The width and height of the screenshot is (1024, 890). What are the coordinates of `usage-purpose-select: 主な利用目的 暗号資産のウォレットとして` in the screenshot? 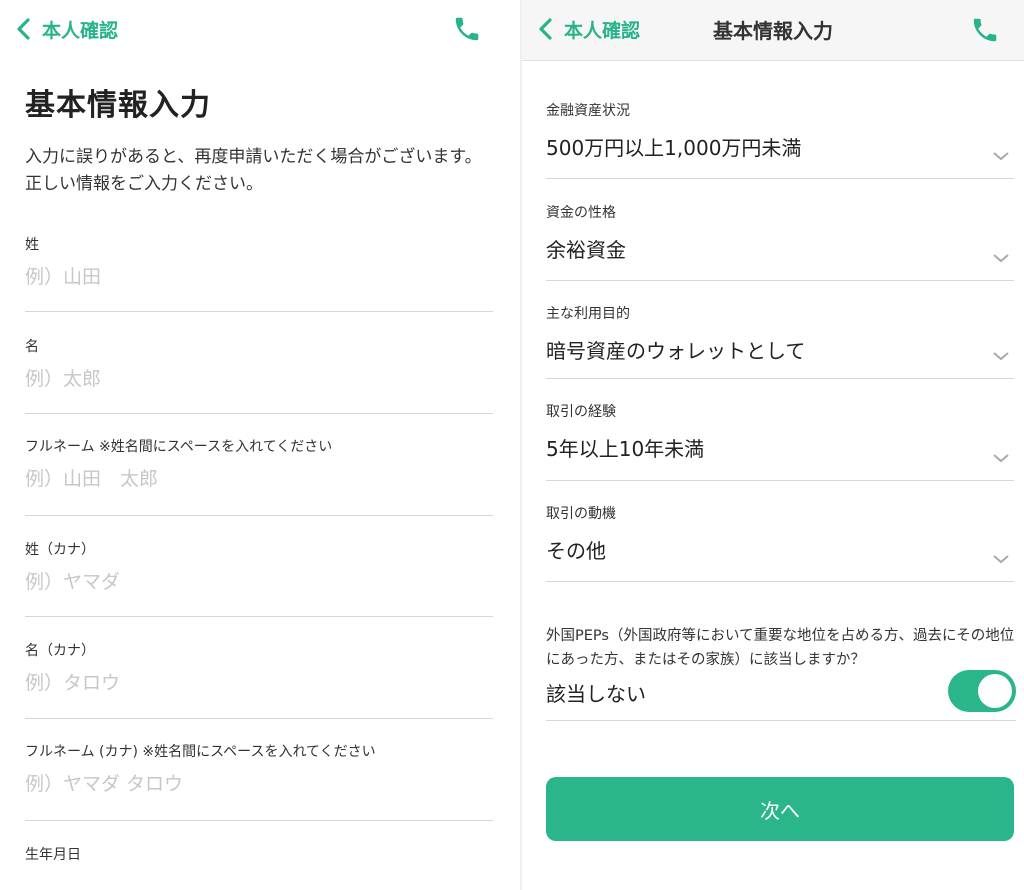 It's located at (780, 341).